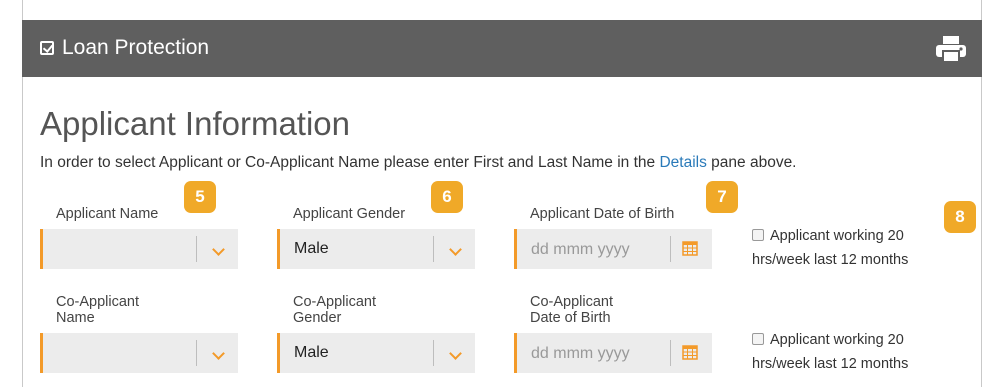 The image size is (995, 387). Describe the element at coordinates (139, 353) in the screenshot. I see `co-applicant-name-select` at that location.